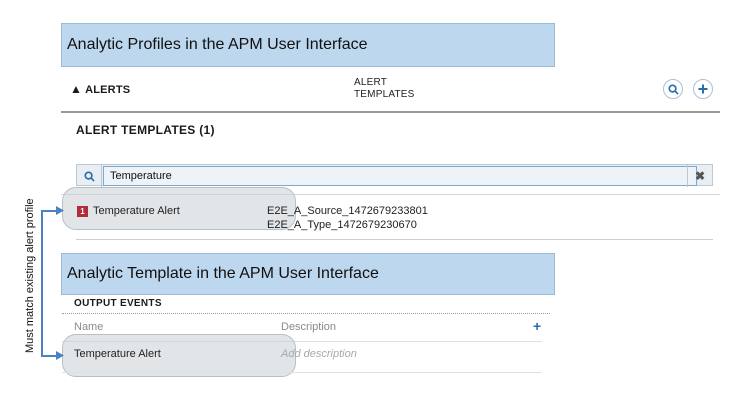  I want to click on event-name: Temperature Alert, so click(117, 354).